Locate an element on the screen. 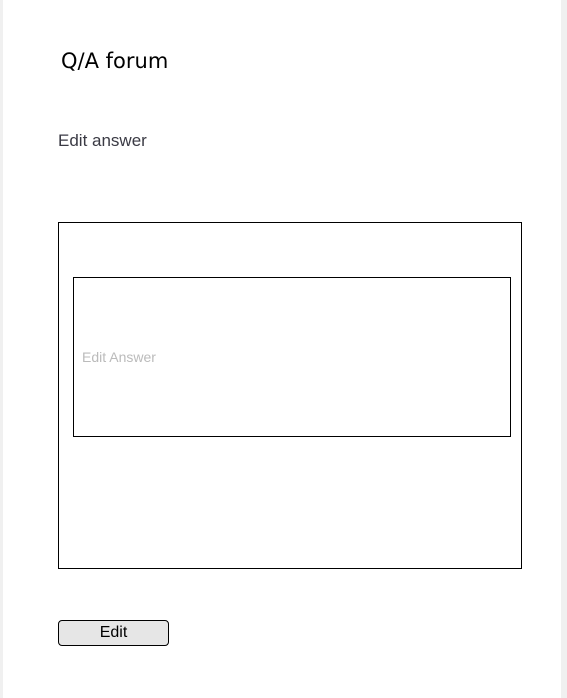  page-title: Q/A forum is located at coordinates (115, 61).